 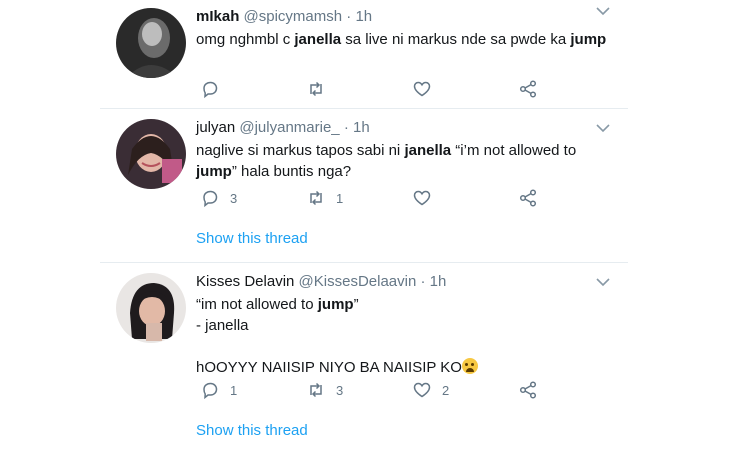 I want to click on tweet-header: julyan @julyanmarie_ · 1h, so click(x=406, y=128).